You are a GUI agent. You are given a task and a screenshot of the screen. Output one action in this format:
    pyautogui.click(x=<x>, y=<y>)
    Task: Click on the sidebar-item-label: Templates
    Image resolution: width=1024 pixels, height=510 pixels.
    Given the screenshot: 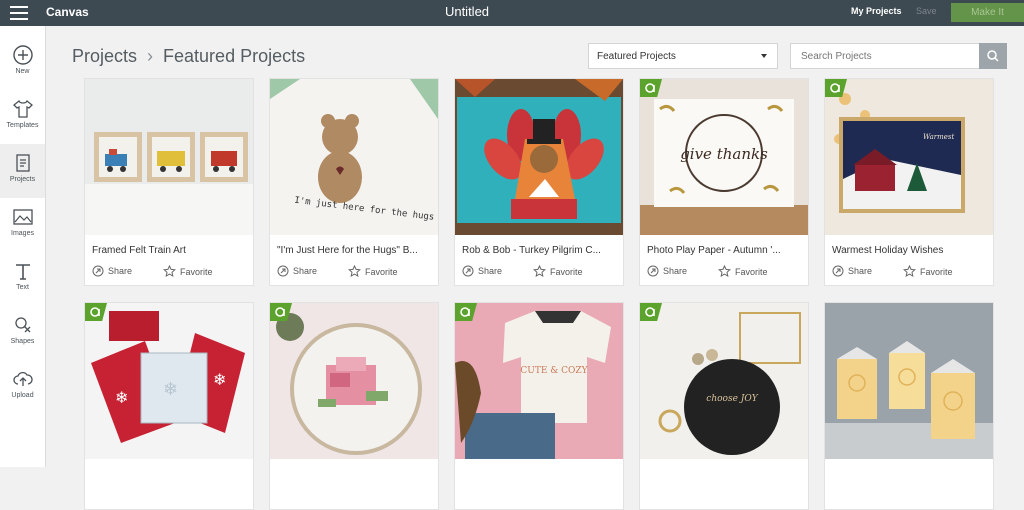 What is the action you would take?
    pyautogui.click(x=22, y=125)
    